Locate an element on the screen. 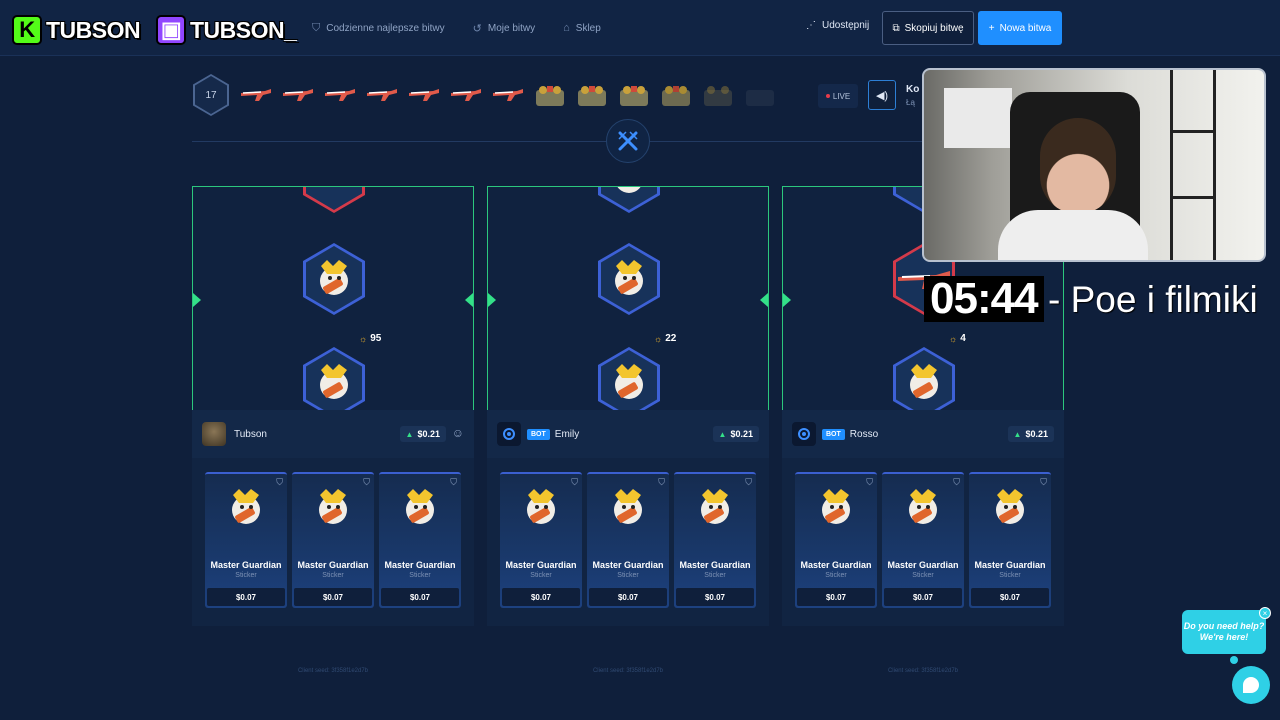 This screenshot has width=1280, height=720. background-monitor is located at coordinates (978, 118).